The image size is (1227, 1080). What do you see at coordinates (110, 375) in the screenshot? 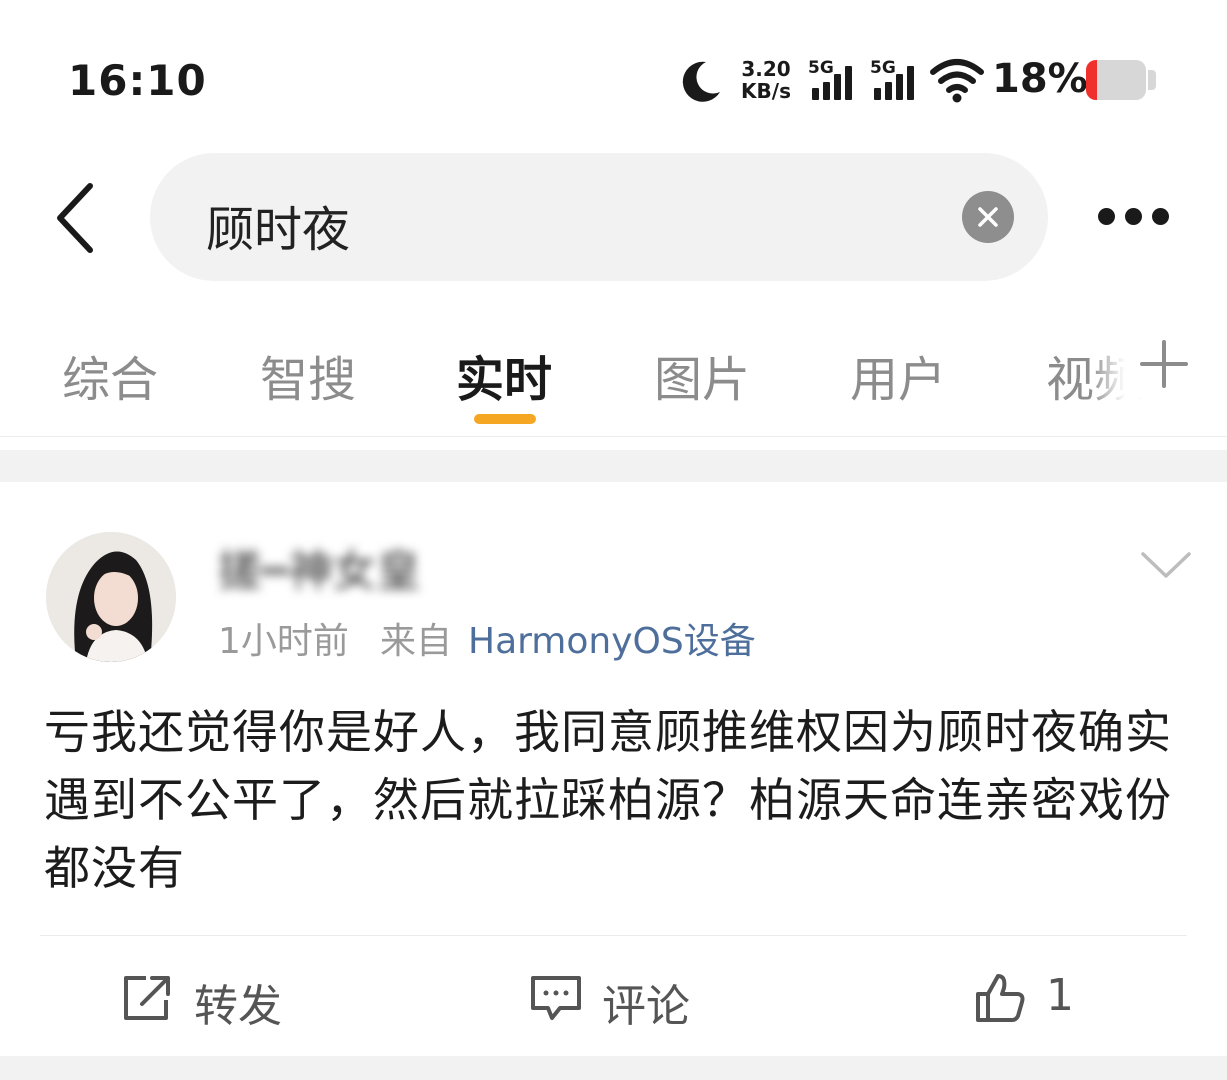
I see `tab-comprehensive: 综合` at bounding box center [110, 375].